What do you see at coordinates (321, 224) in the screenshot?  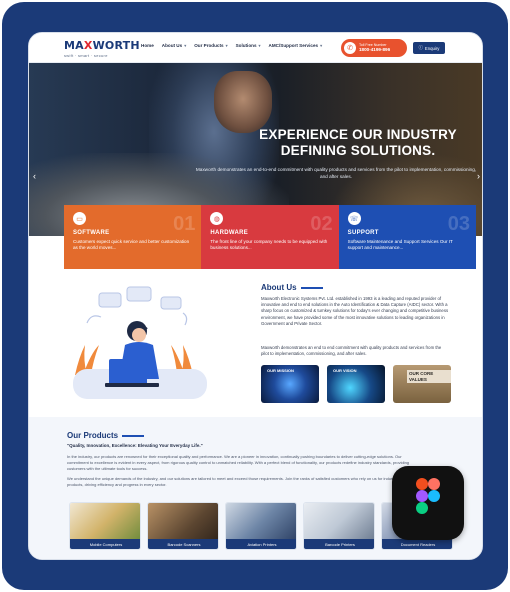 I see `card-number: 02` at bounding box center [321, 224].